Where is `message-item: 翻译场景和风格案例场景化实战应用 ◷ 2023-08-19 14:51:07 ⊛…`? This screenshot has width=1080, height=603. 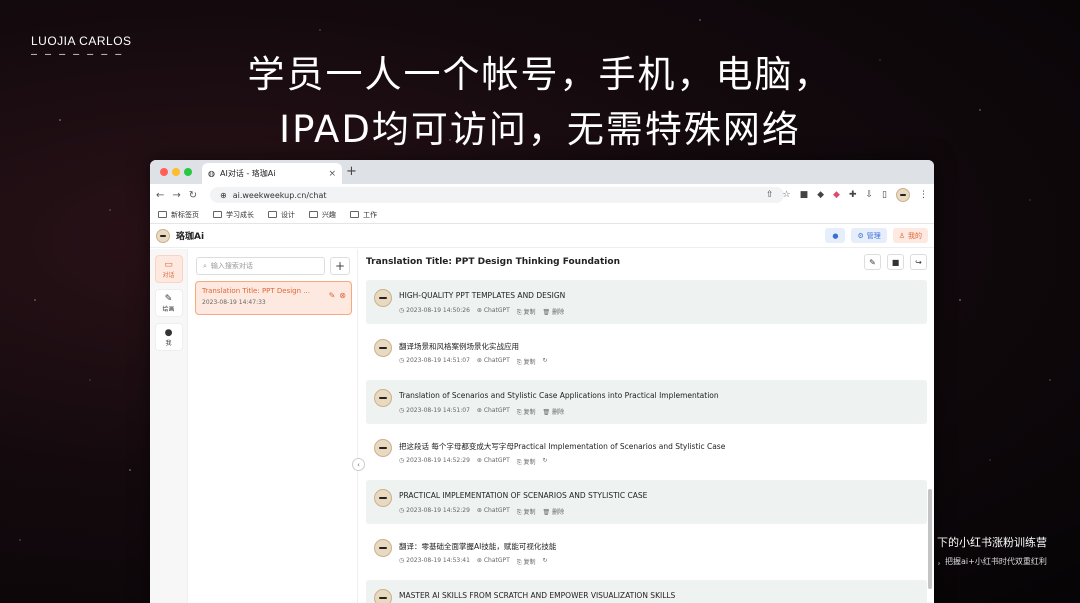 message-item: 翻译场景和风格案例场景化实战应用 ◷ 2023-08-19 14:51:07 ⊛… is located at coordinates (646, 352).